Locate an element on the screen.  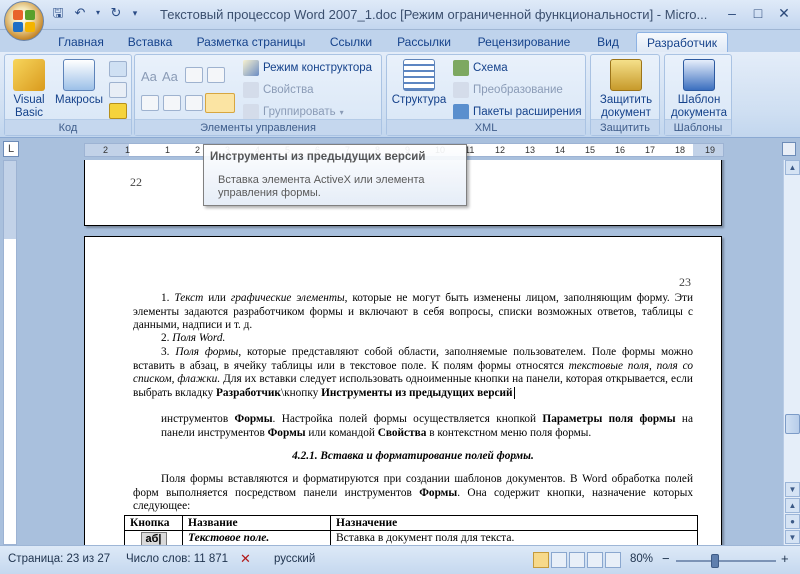
zoom-slider-thumb is located at coordinates (714, 561).